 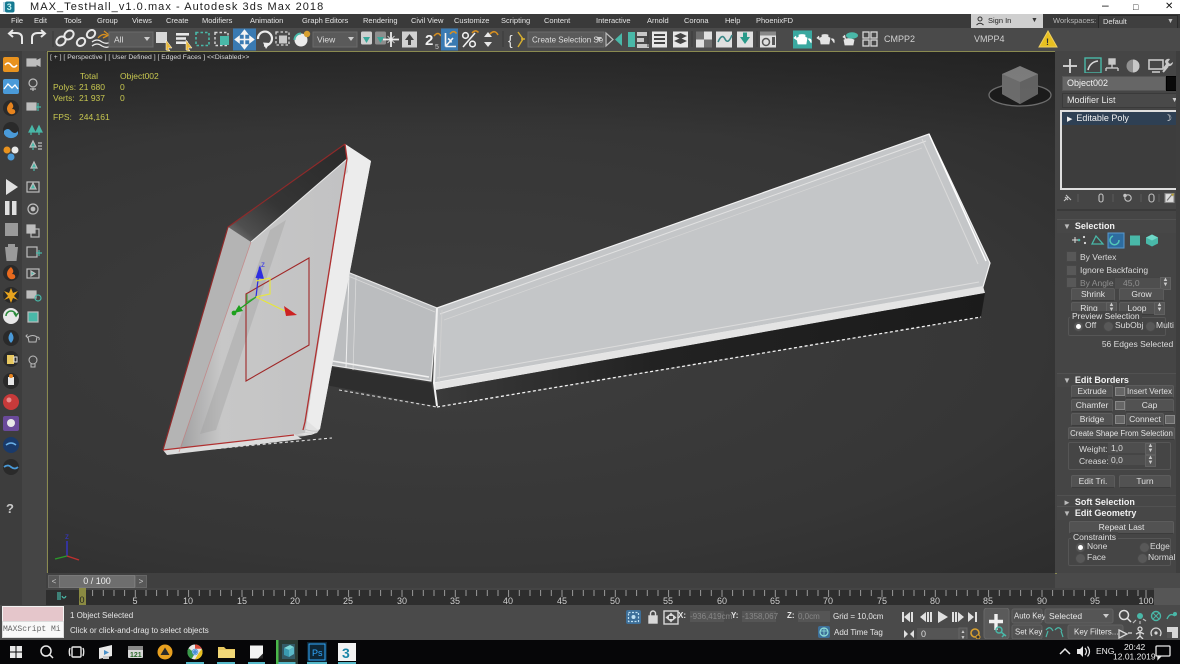 What do you see at coordinates (989, 39) in the screenshot?
I see `svg-text: VMPP4` at bounding box center [989, 39].